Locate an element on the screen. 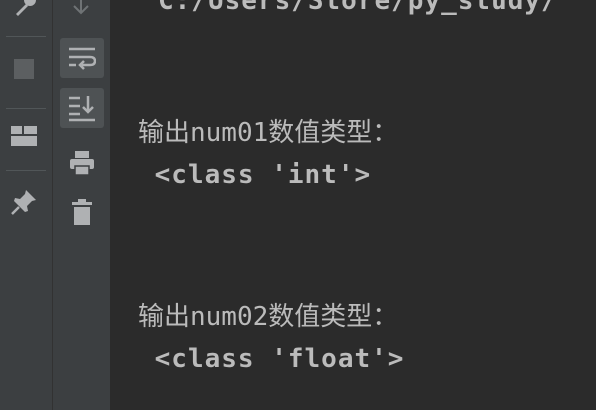 This screenshot has height=410, width=596. pin-icon is located at coordinates (24, 202).